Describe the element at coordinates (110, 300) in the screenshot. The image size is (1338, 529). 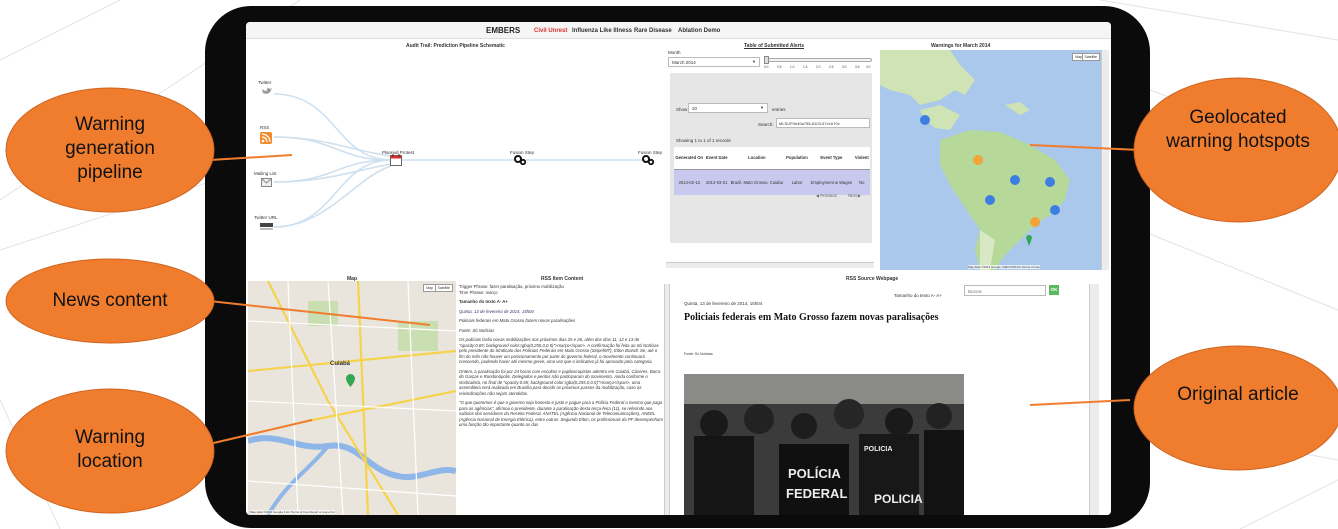
I see `callout-news: News content` at that location.